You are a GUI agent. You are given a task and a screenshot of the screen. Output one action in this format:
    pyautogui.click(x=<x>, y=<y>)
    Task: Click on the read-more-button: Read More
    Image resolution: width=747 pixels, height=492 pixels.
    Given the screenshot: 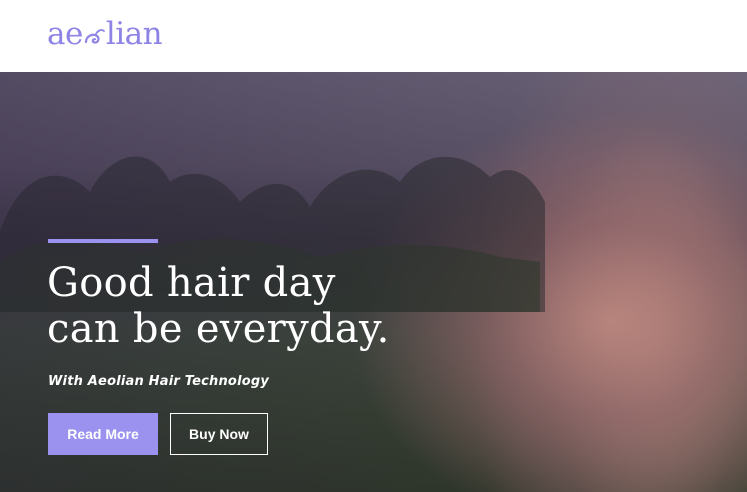 What is the action you would take?
    pyautogui.click(x=103, y=434)
    